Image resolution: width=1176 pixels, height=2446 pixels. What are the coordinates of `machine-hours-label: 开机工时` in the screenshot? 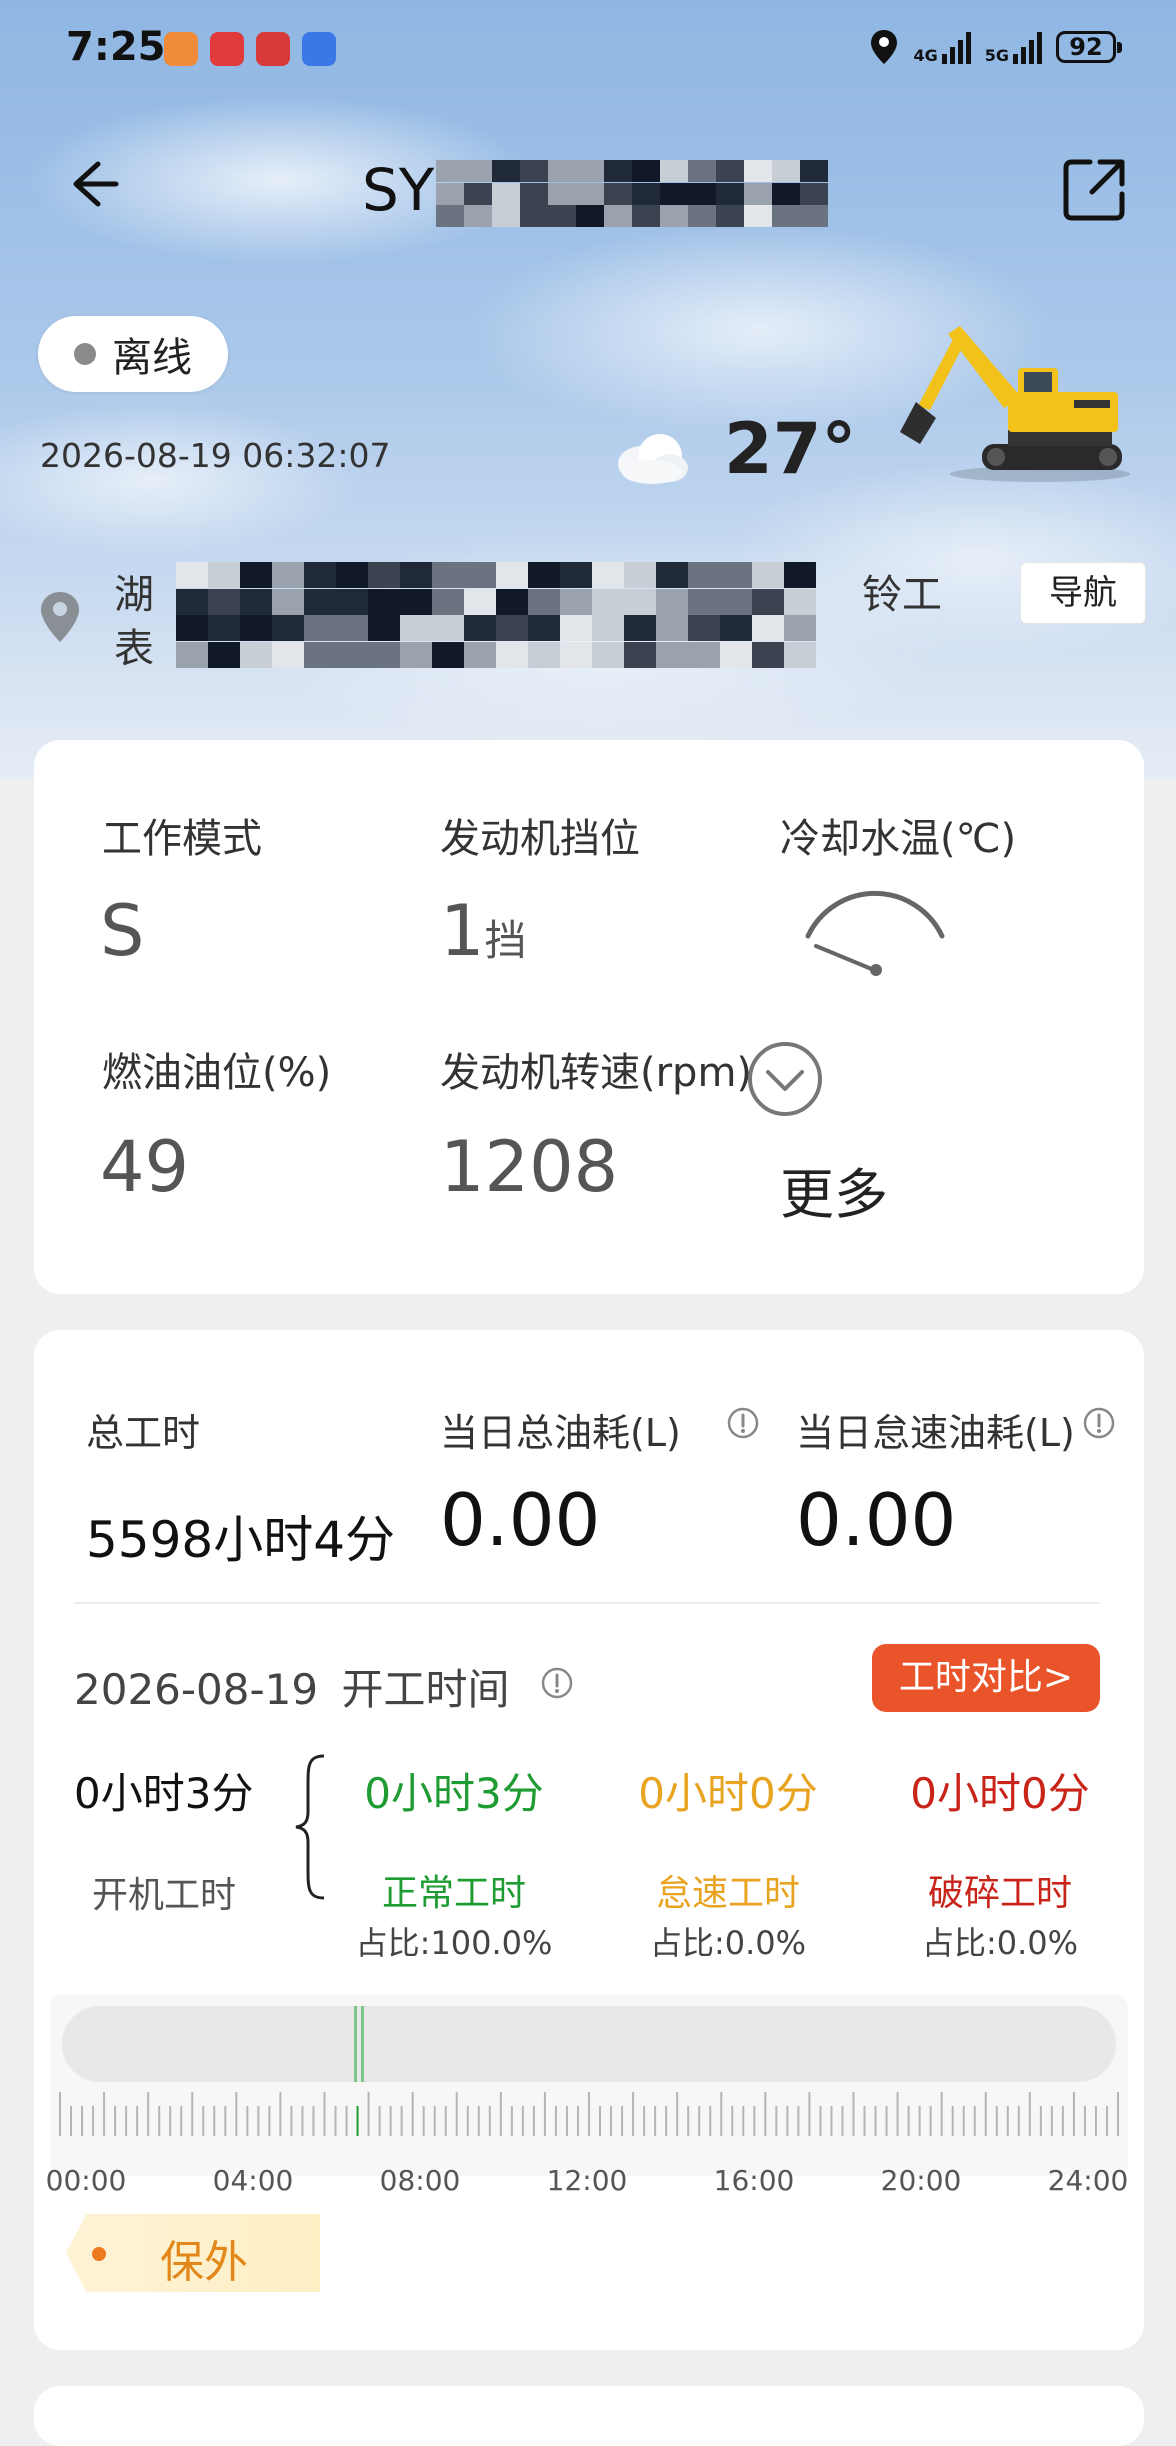 It's located at (164, 1895).